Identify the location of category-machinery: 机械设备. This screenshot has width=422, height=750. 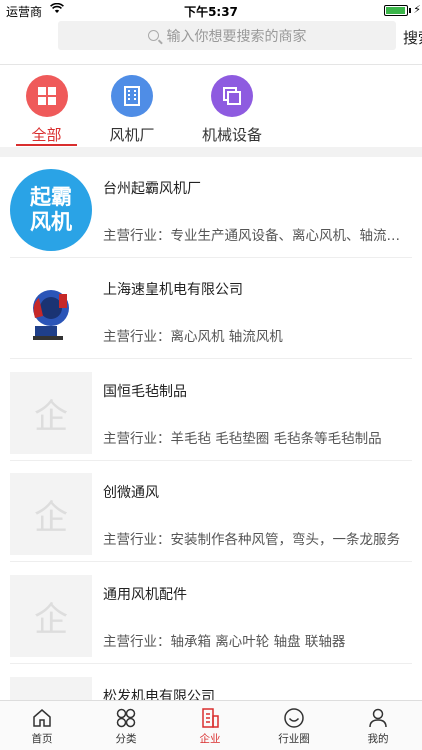
(232, 110).